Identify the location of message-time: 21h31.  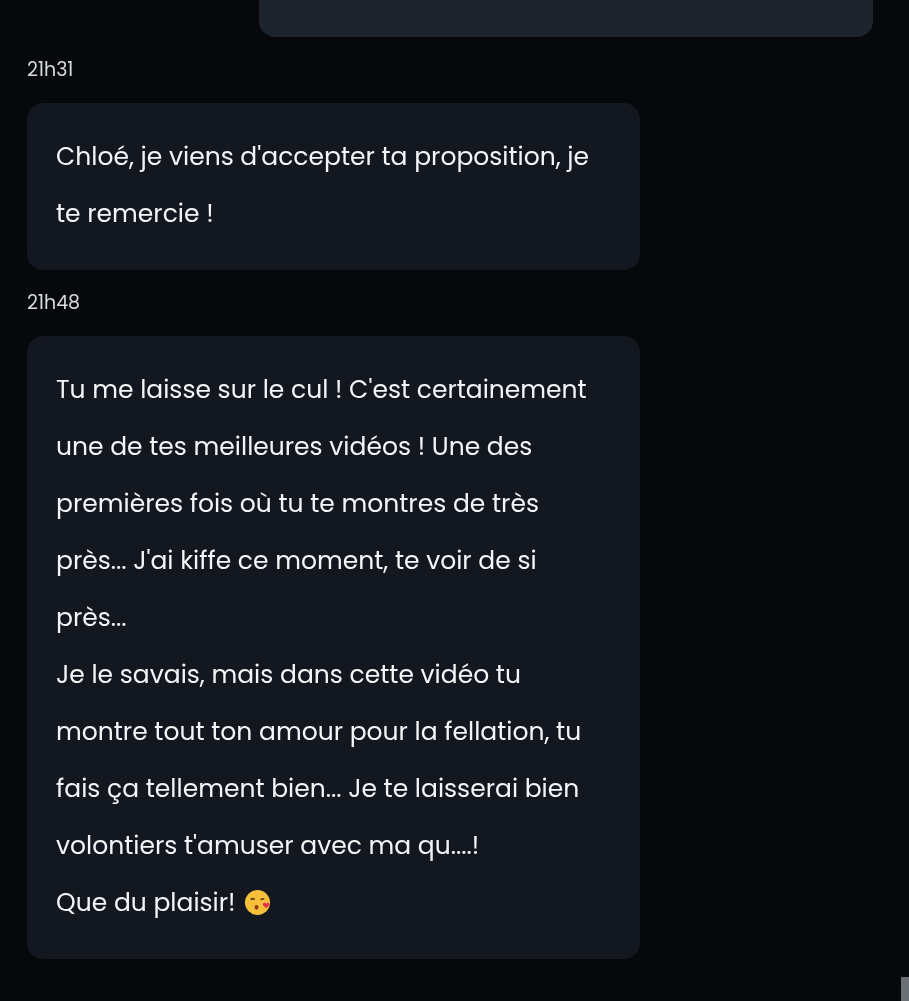
(51, 70).